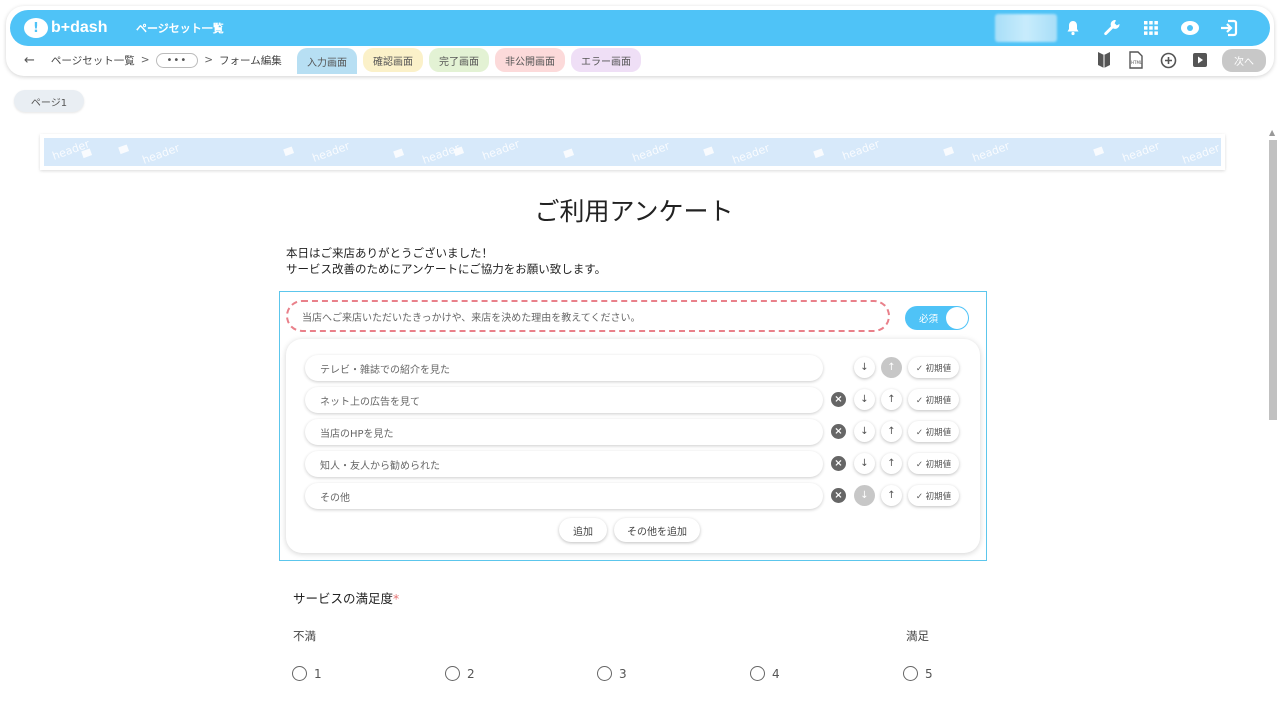  I want to click on rating-radio-option: 5, so click(918, 673).